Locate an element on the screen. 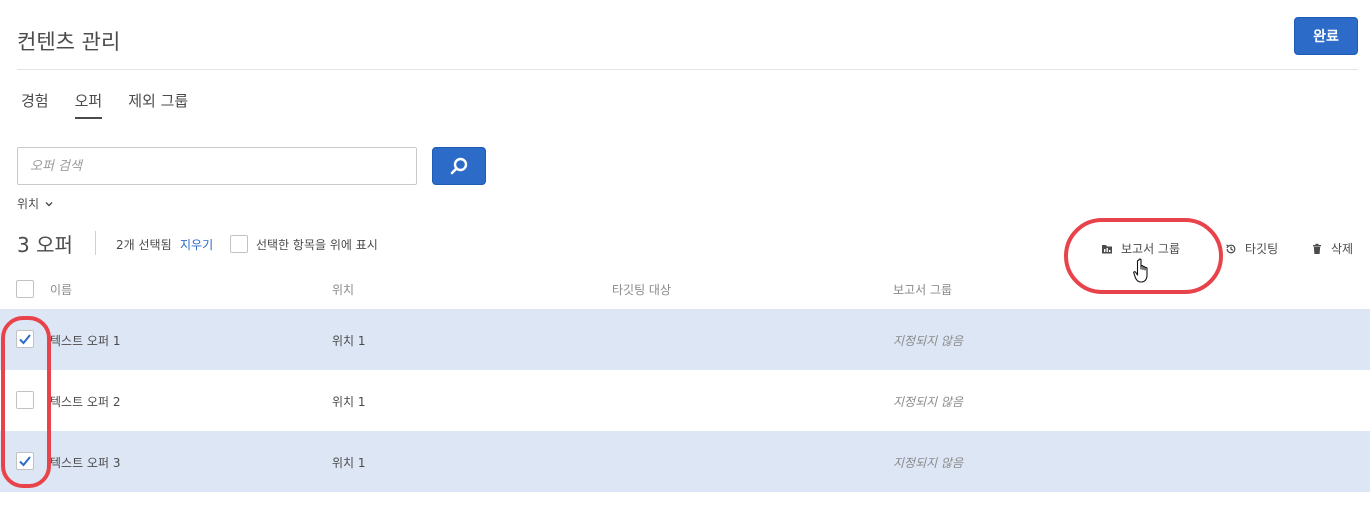 This screenshot has width=1370, height=520. hand-pointer-icon is located at coordinates (1140, 270).